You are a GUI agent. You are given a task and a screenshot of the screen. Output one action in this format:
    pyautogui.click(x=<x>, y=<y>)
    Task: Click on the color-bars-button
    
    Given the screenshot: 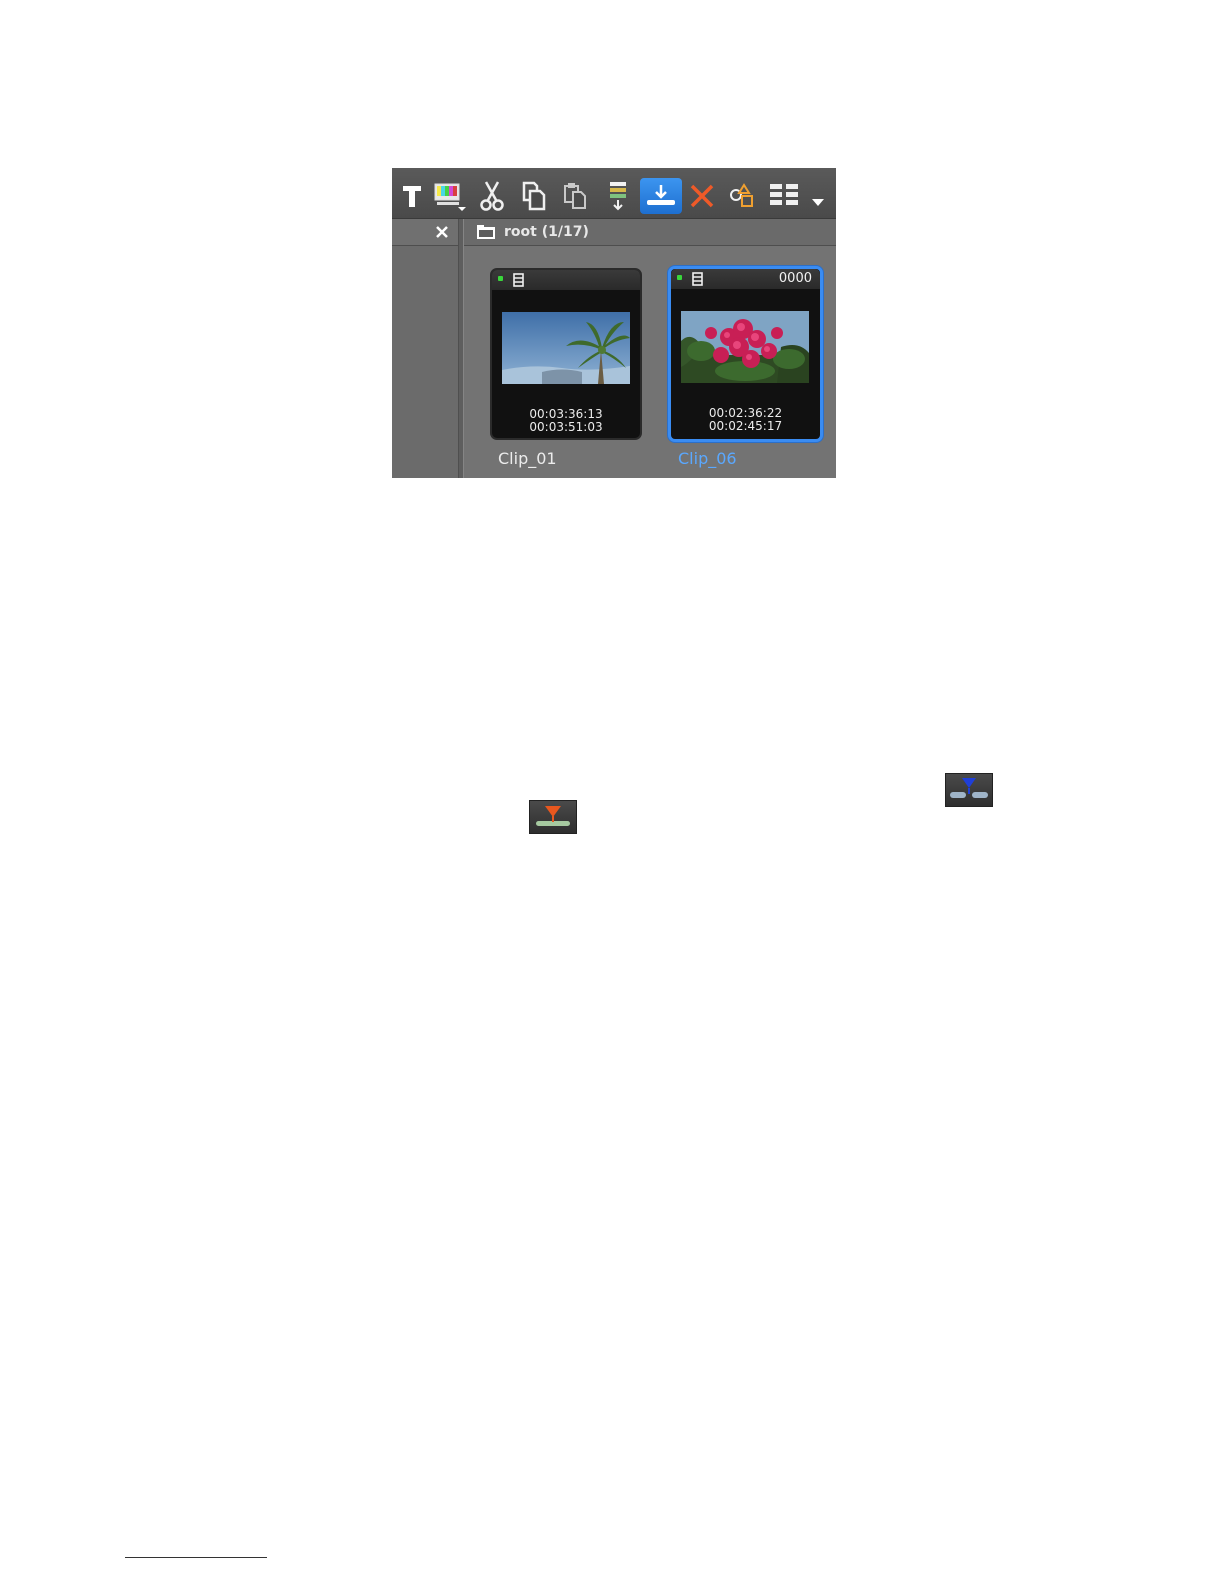 What is the action you would take?
    pyautogui.click(x=450, y=196)
    